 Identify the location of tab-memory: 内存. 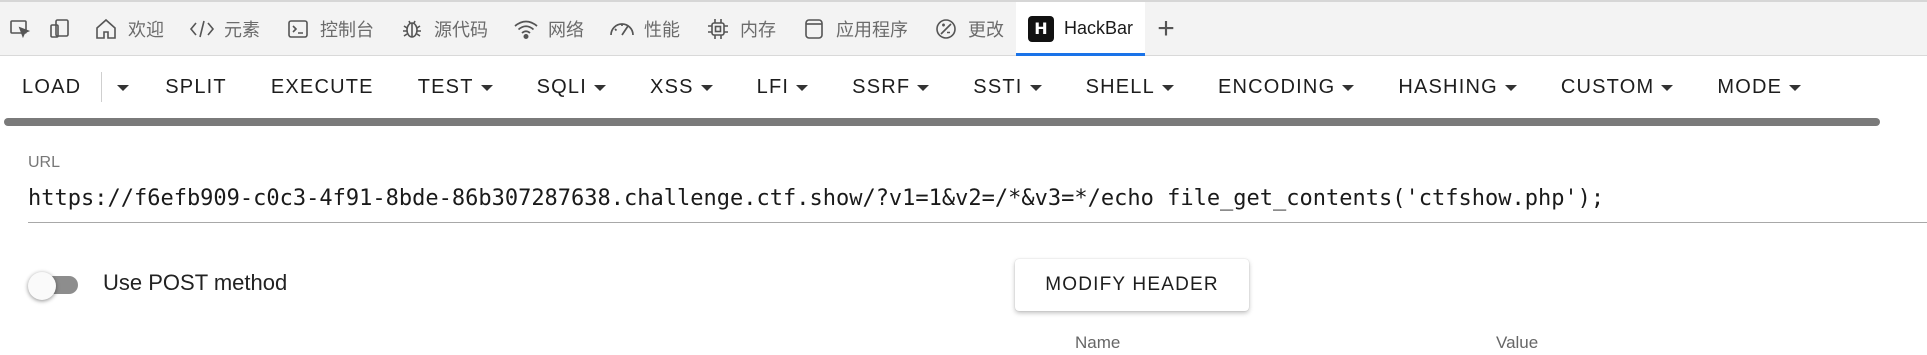
(740, 29).